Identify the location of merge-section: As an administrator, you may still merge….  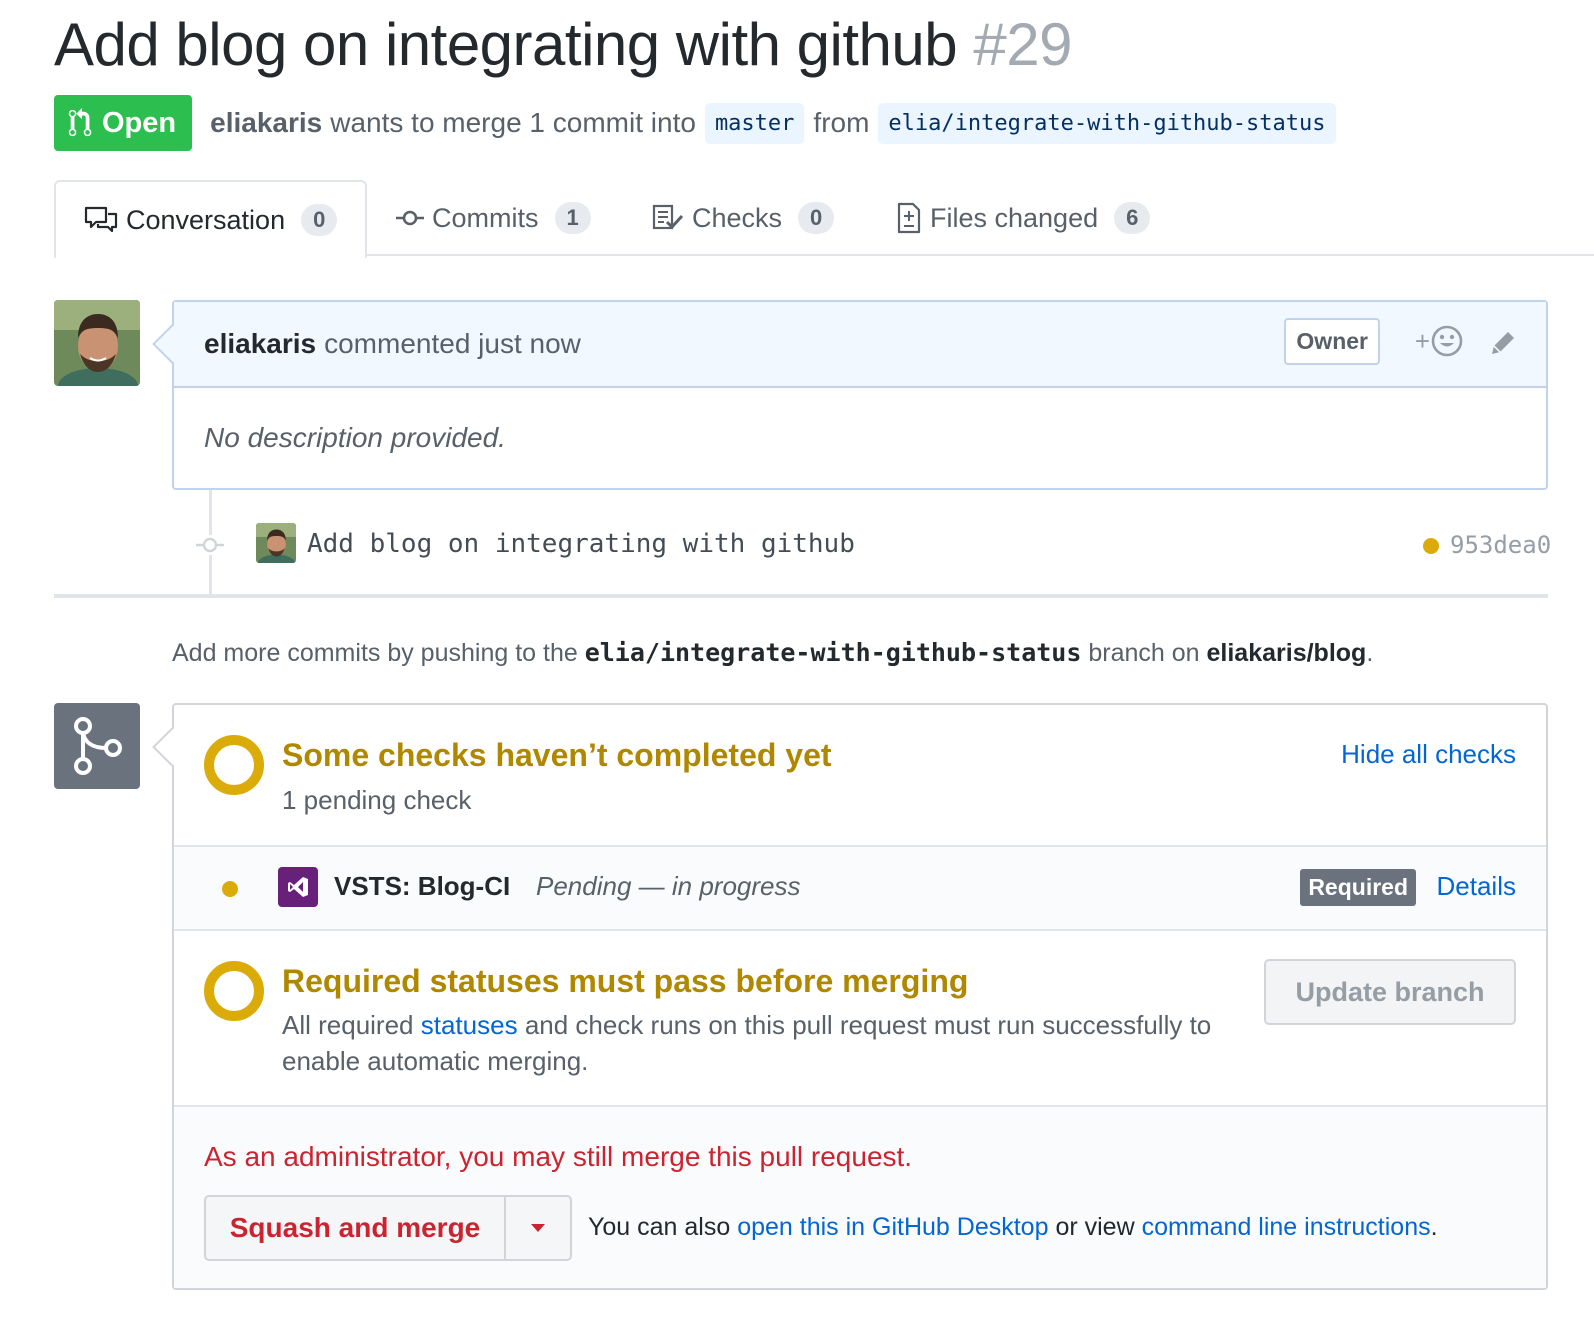
(860, 1197).